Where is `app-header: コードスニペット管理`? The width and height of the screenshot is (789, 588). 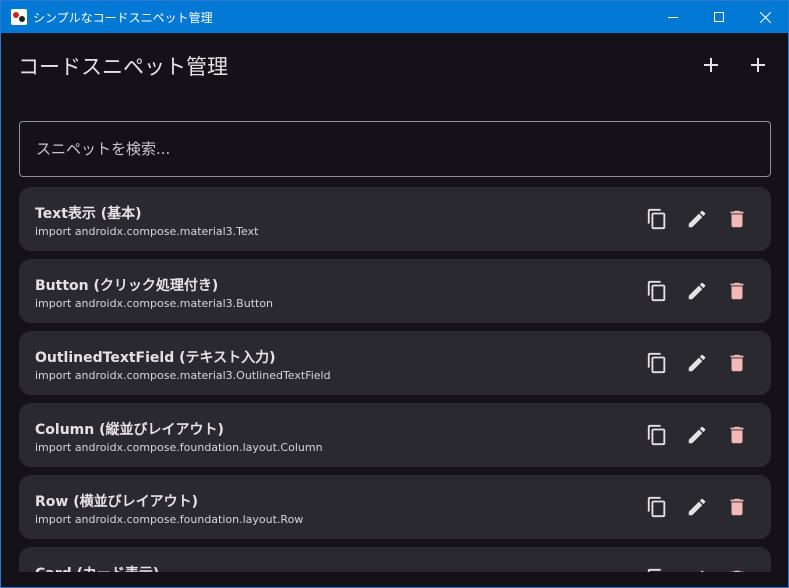
app-header: コードスニペット管理 is located at coordinates (394, 66).